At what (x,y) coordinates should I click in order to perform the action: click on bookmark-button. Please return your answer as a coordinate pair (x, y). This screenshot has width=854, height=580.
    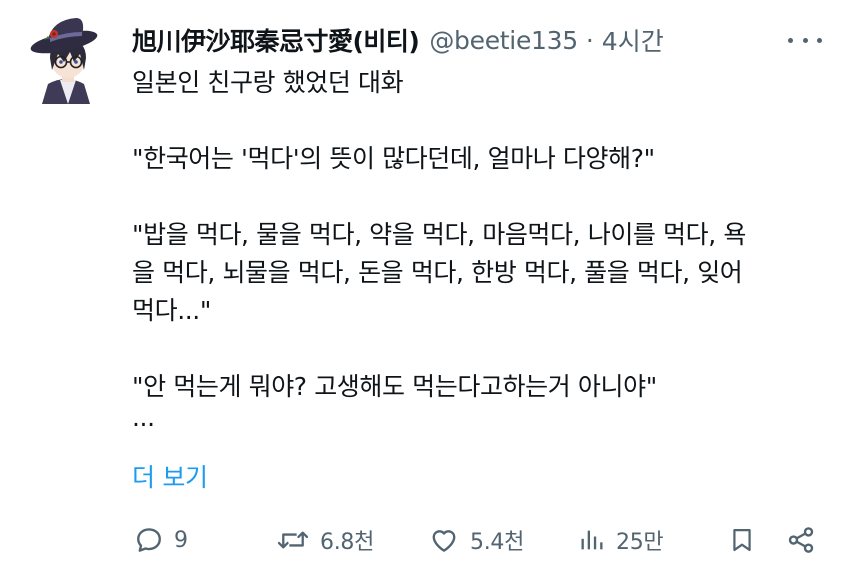
    Looking at the image, I should click on (742, 540).